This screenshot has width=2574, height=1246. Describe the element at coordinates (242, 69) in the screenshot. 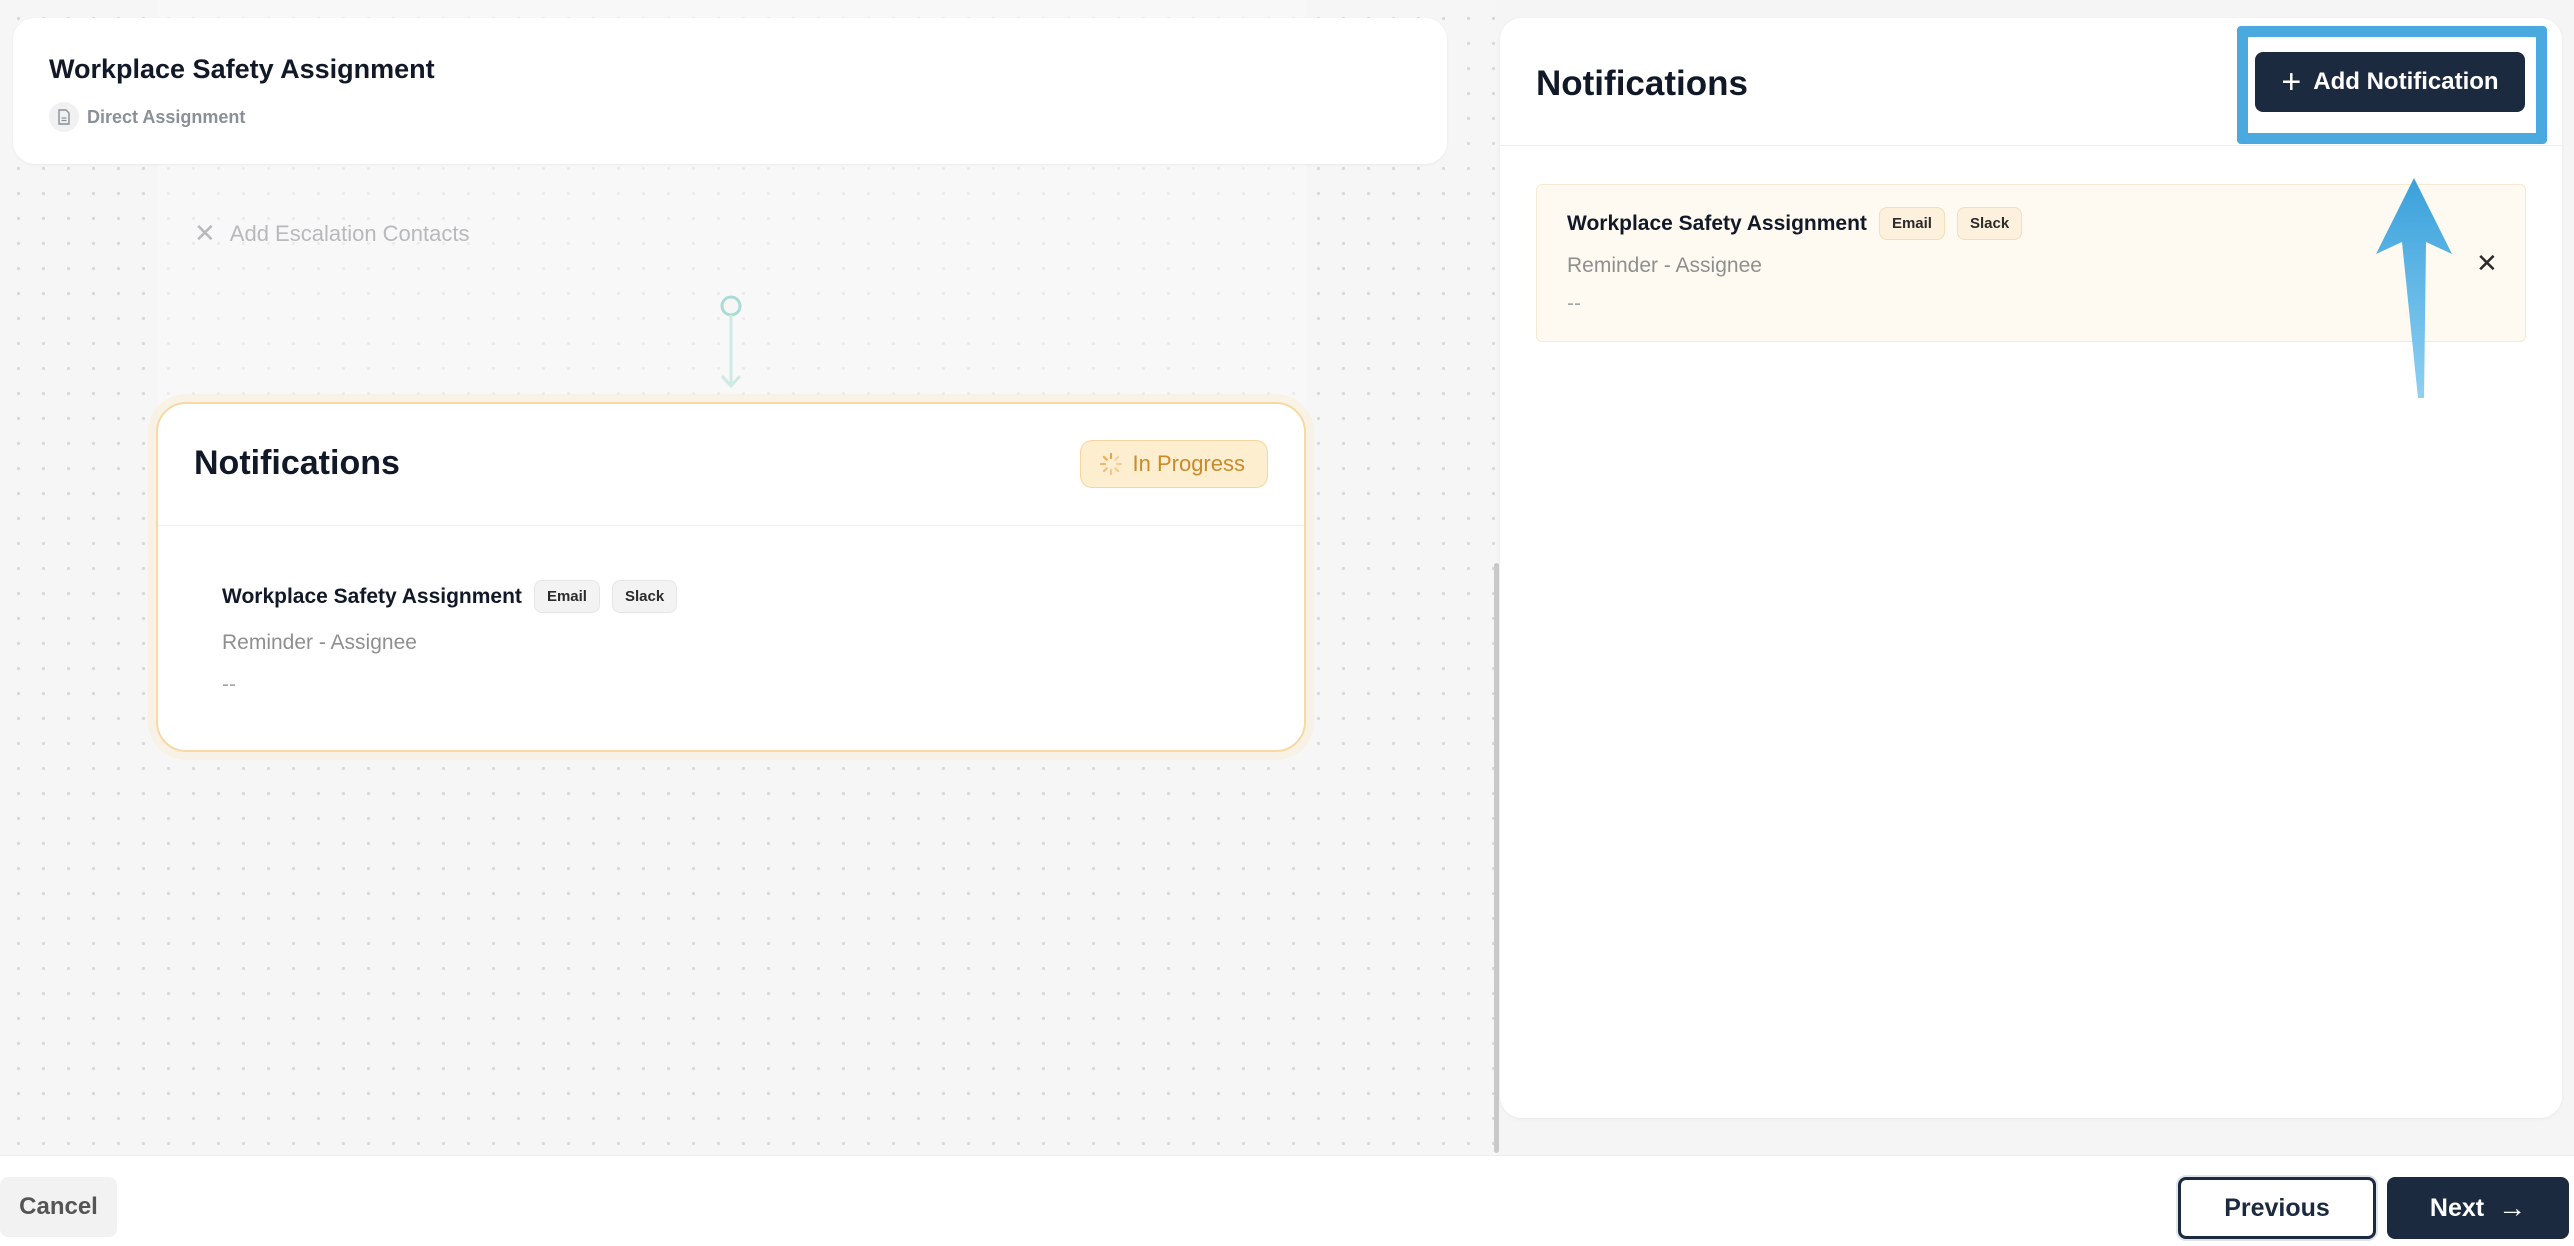

I see `assignment-title: Workplace Safety Assignment` at that location.